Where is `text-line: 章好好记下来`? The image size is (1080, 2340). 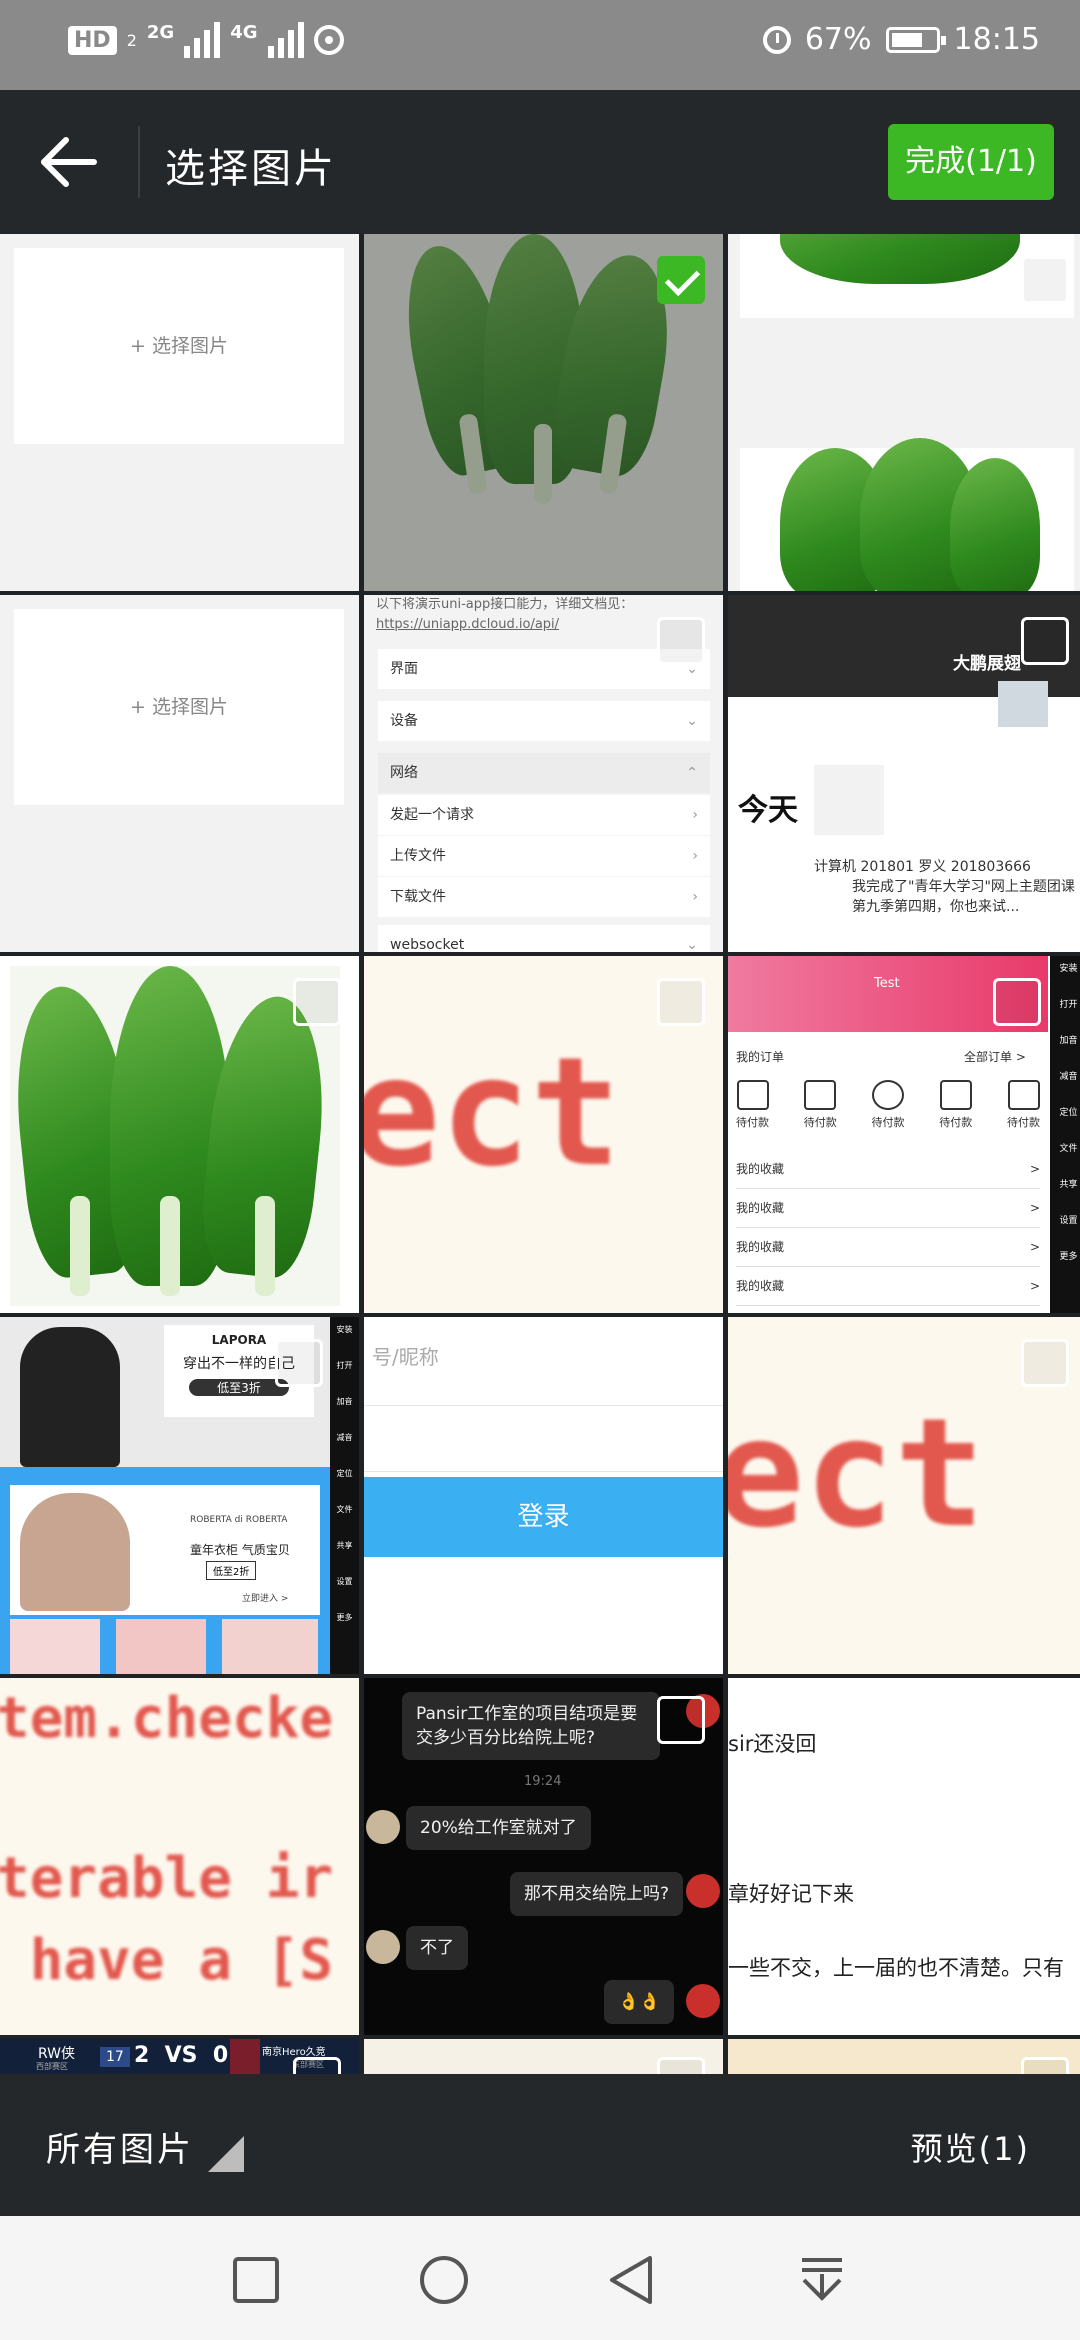
text-line: 章好好记下来 is located at coordinates (791, 1894).